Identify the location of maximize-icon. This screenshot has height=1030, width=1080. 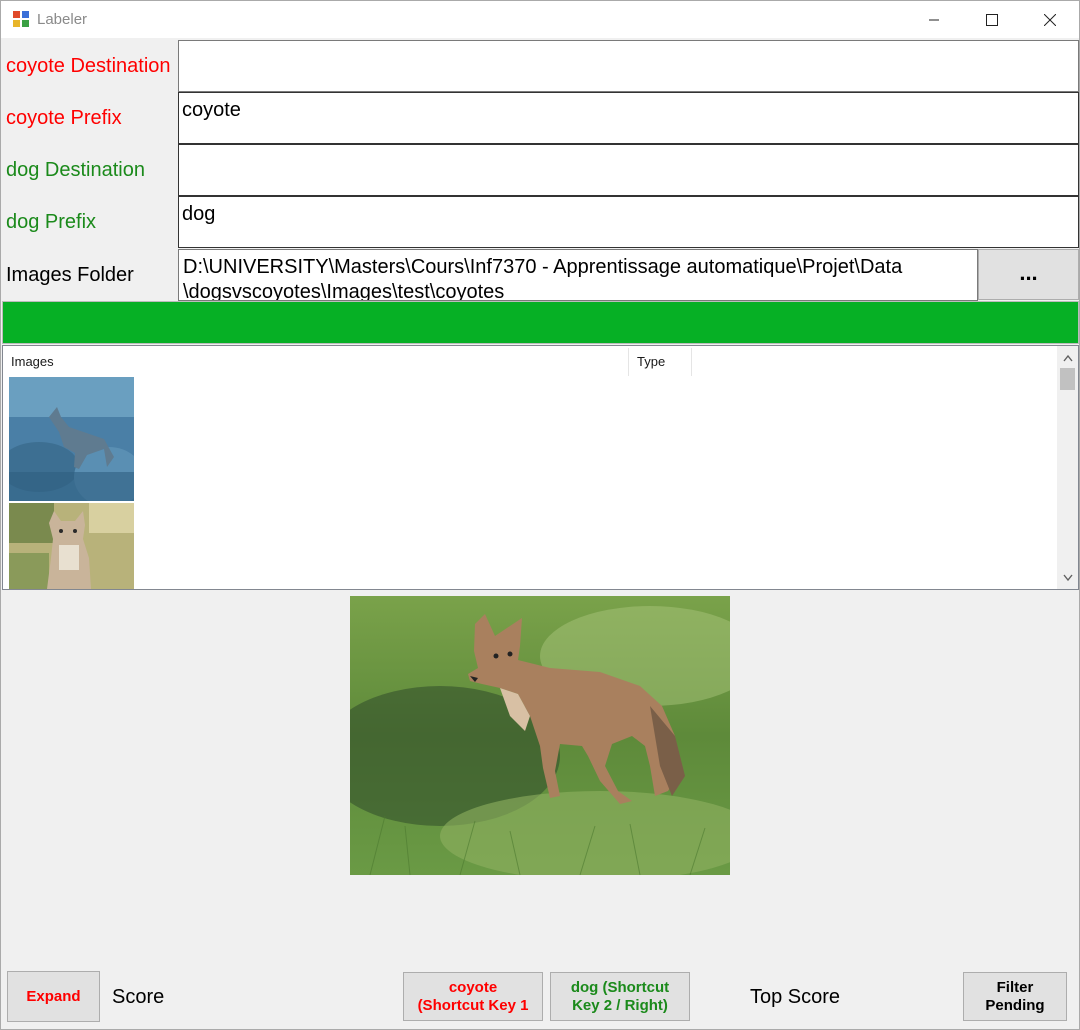
(992, 20).